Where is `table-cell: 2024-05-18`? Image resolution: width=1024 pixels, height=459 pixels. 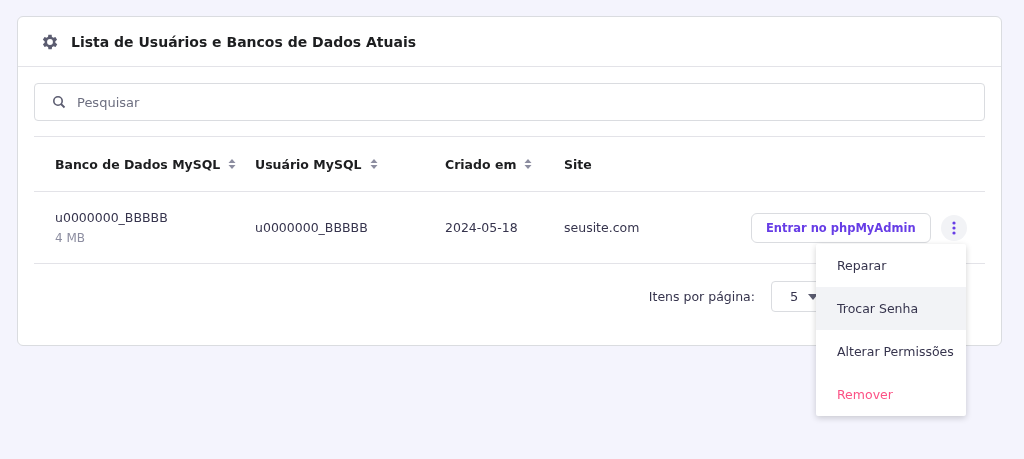 table-cell: 2024-05-18 is located at coordinates (481, 227).